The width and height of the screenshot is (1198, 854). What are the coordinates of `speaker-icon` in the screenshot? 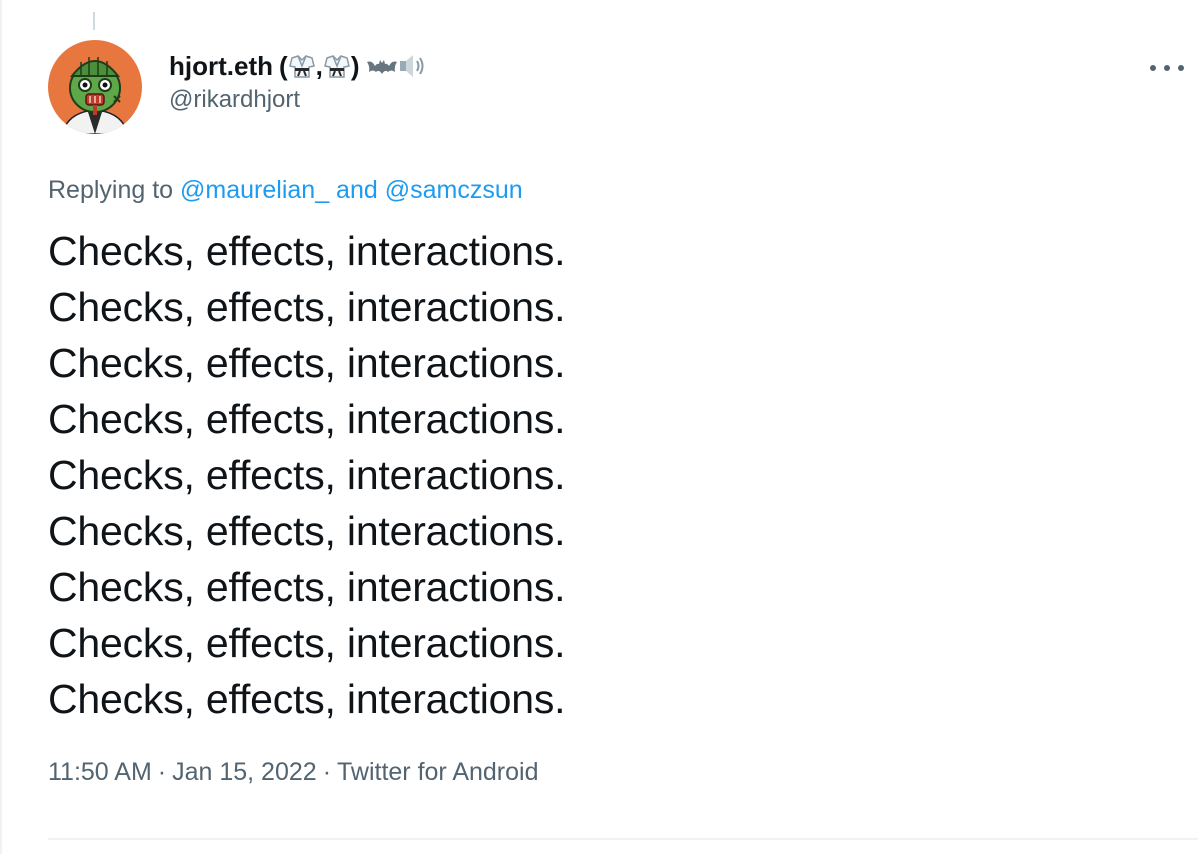 It's located at (411, 66).